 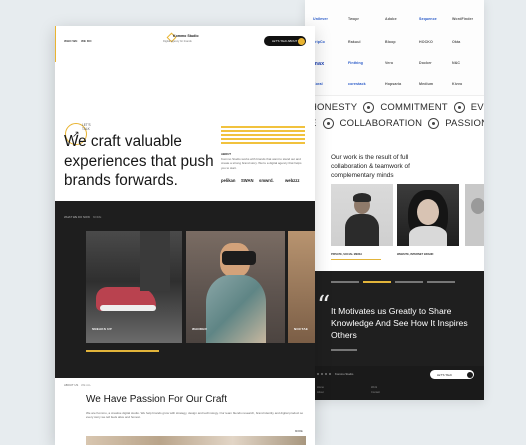 I want to click on passion-more-link: MORE, so click(x=299, y=431).